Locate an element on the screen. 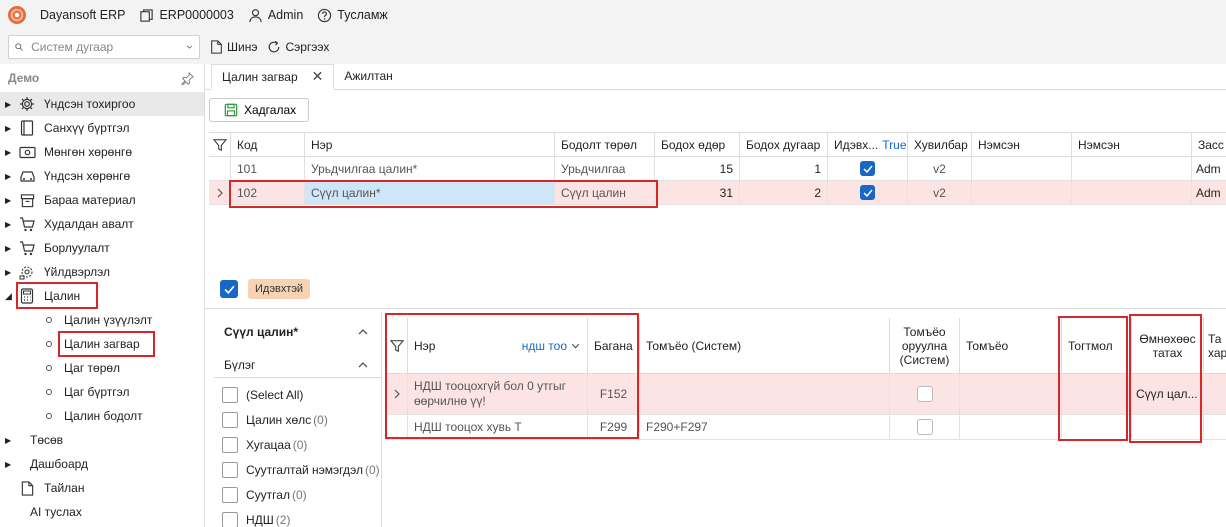  filter-option: (Select All) is located at coordinates (297, 394).